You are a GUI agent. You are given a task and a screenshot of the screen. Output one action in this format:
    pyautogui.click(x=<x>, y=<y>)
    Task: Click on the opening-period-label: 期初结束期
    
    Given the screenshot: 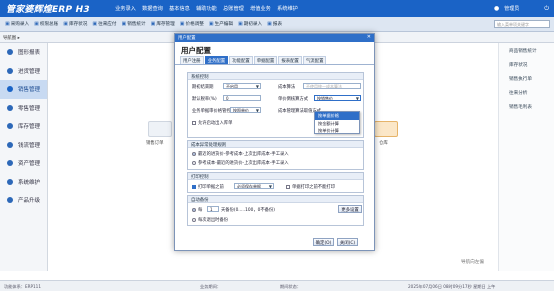 What is the action you would take?
    pyautogui.click(x=203, y=87)
    